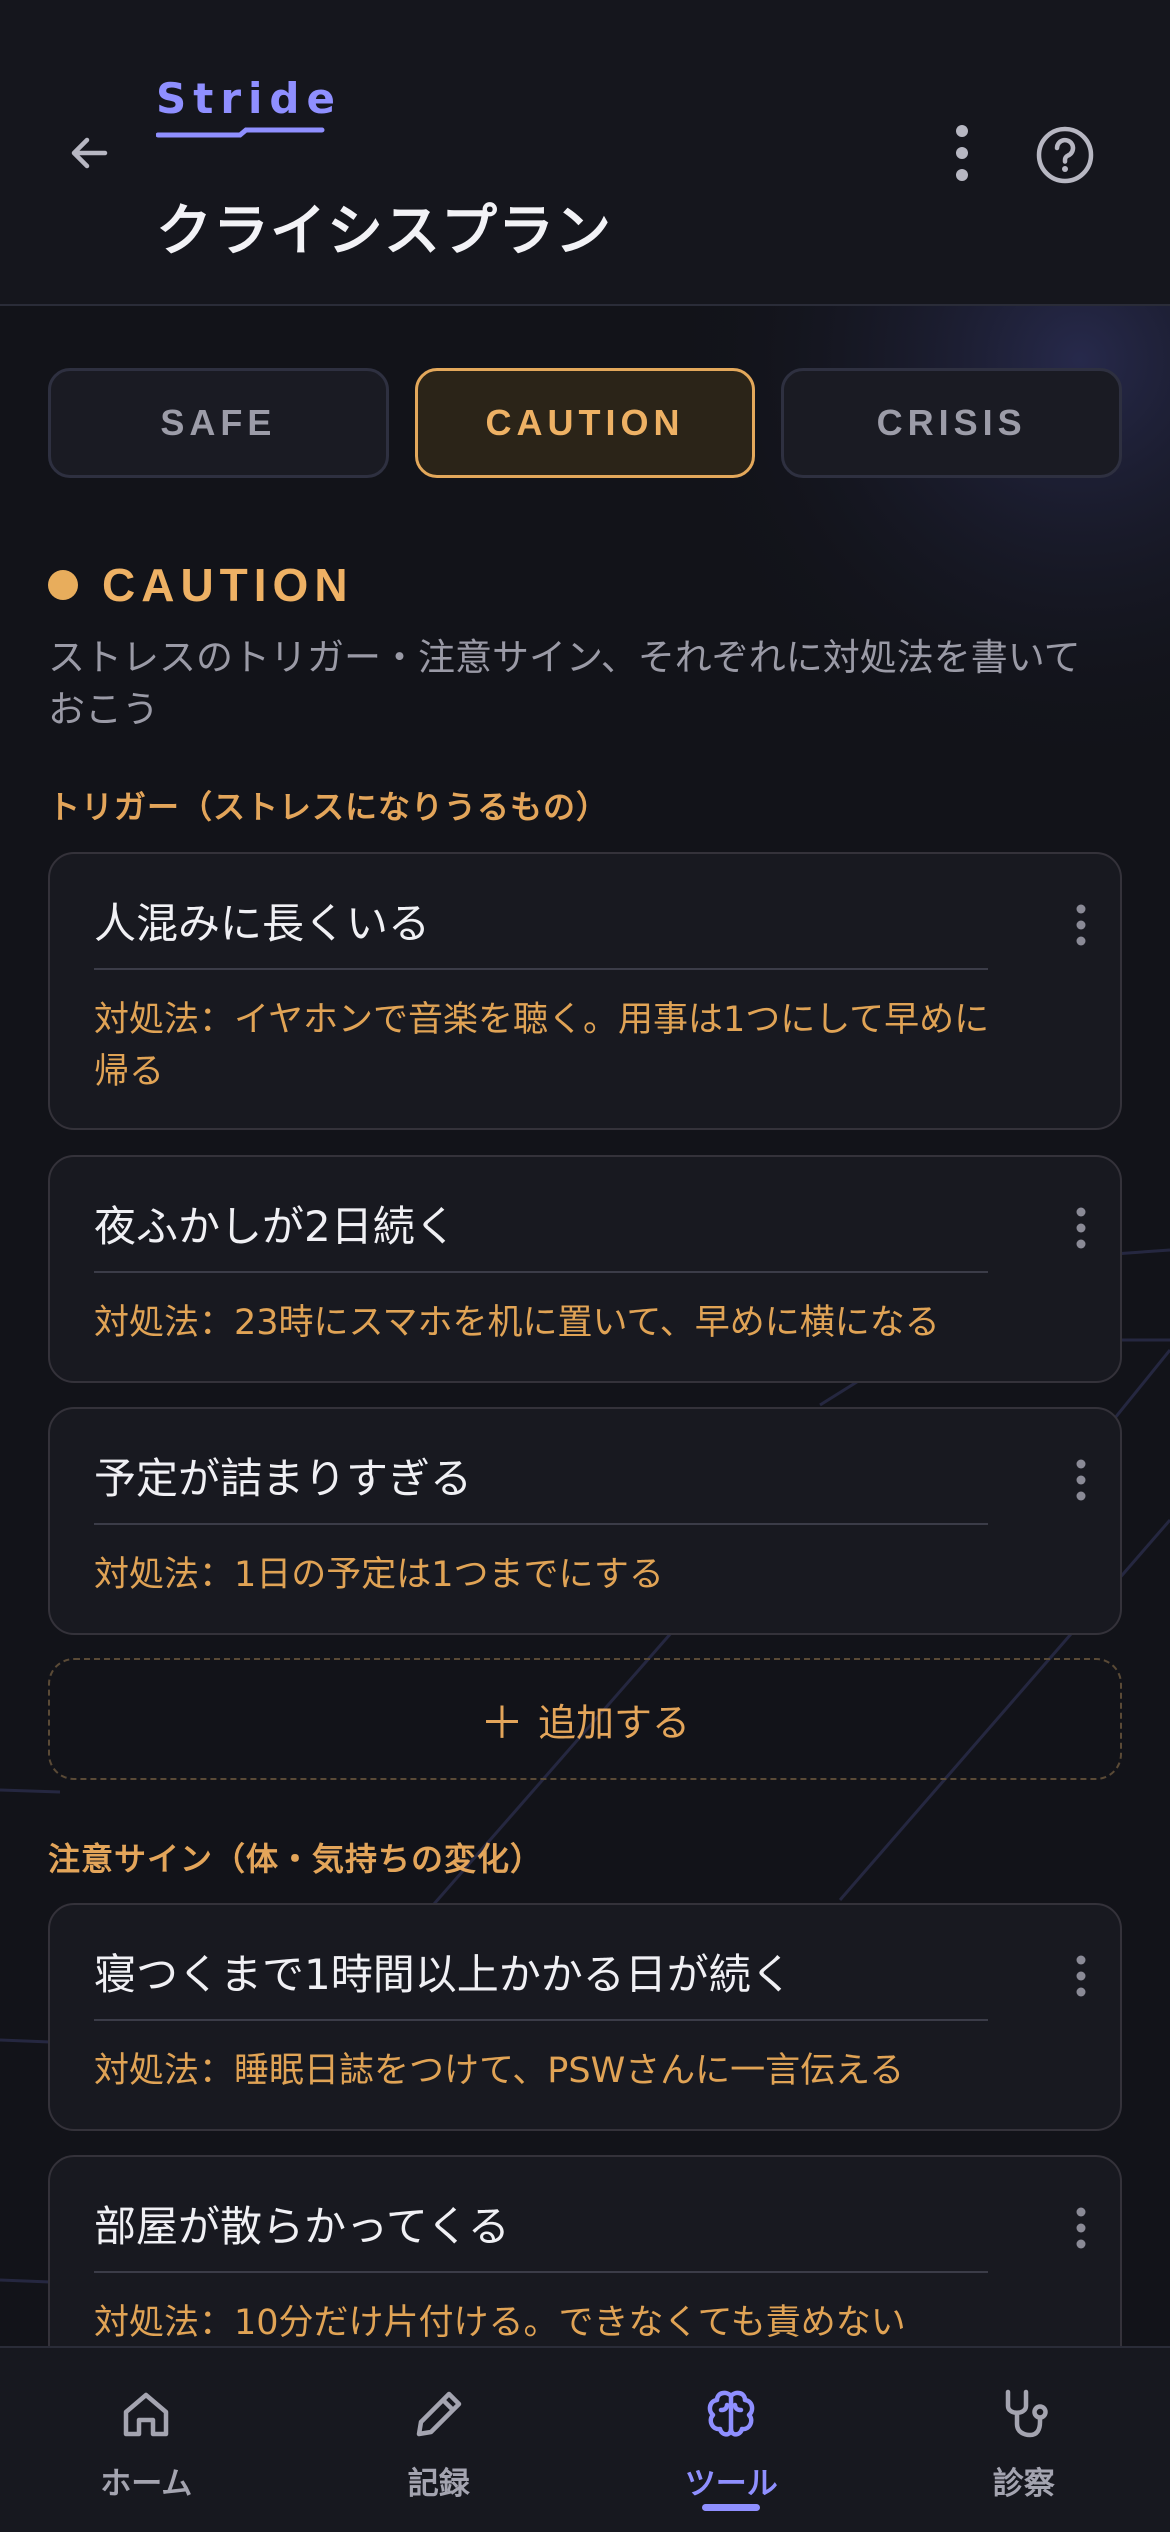 The height and width of the screenshot is (2532, 1170). What do you see at coordinates (1024, 2414) in the screenshot?
I see `stethoscope-icon` at bounding box center [1024, 2414].